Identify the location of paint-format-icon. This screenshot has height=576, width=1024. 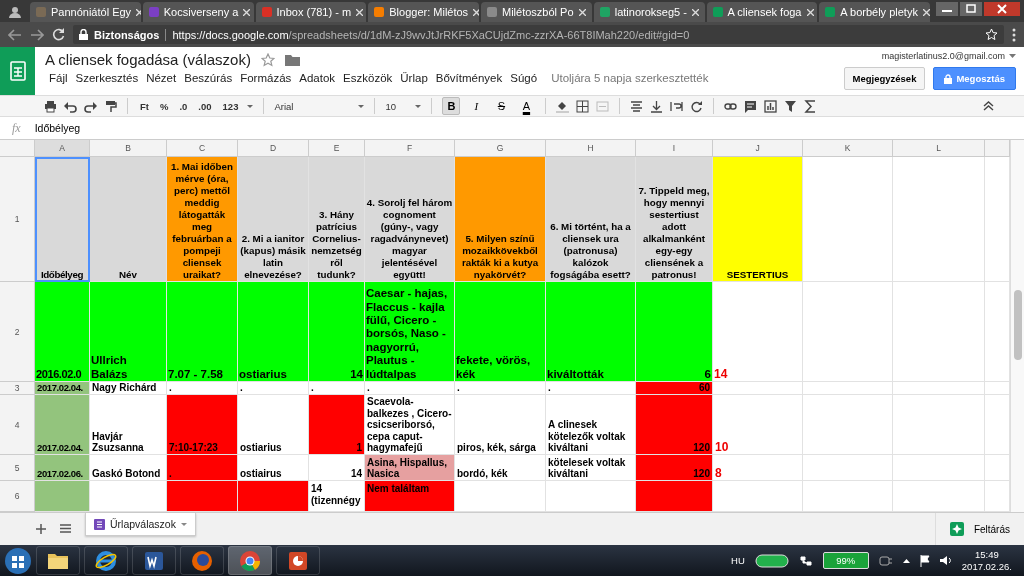
(110, 106).